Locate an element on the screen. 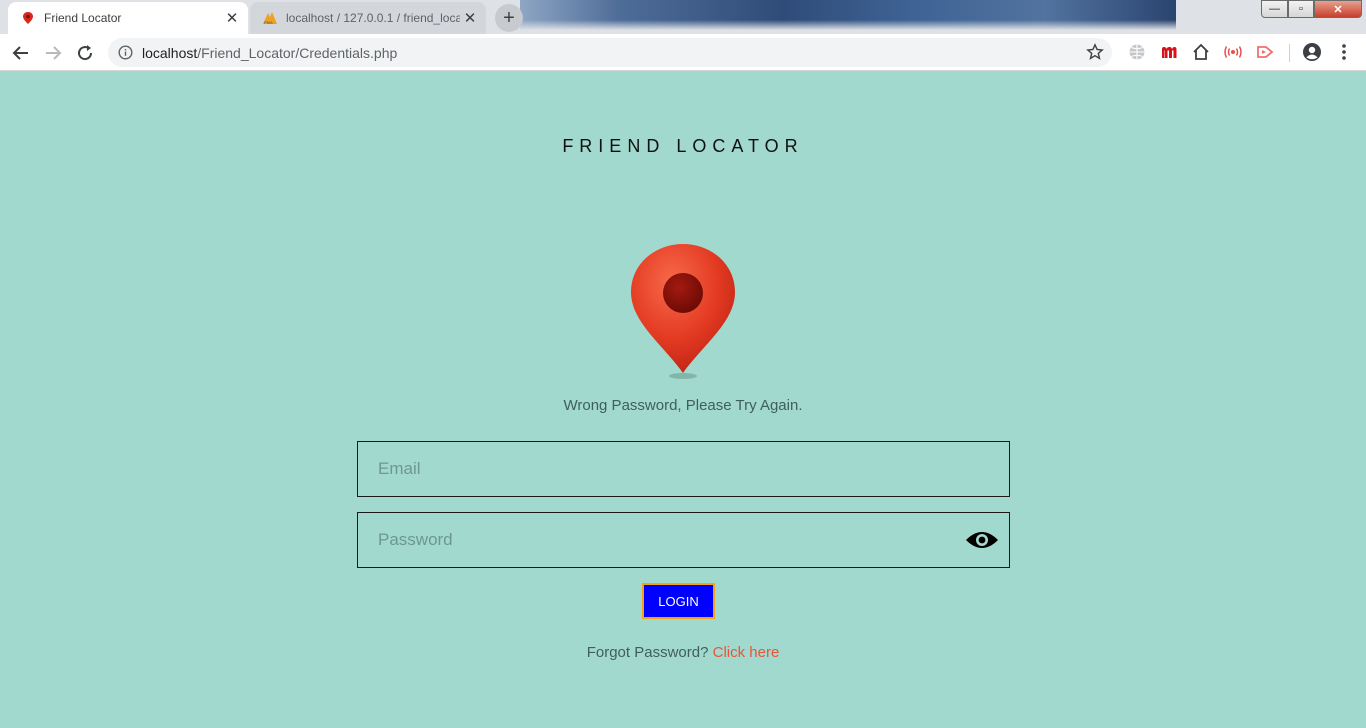  toolbar-divider is located at coordinates (1289, 53).